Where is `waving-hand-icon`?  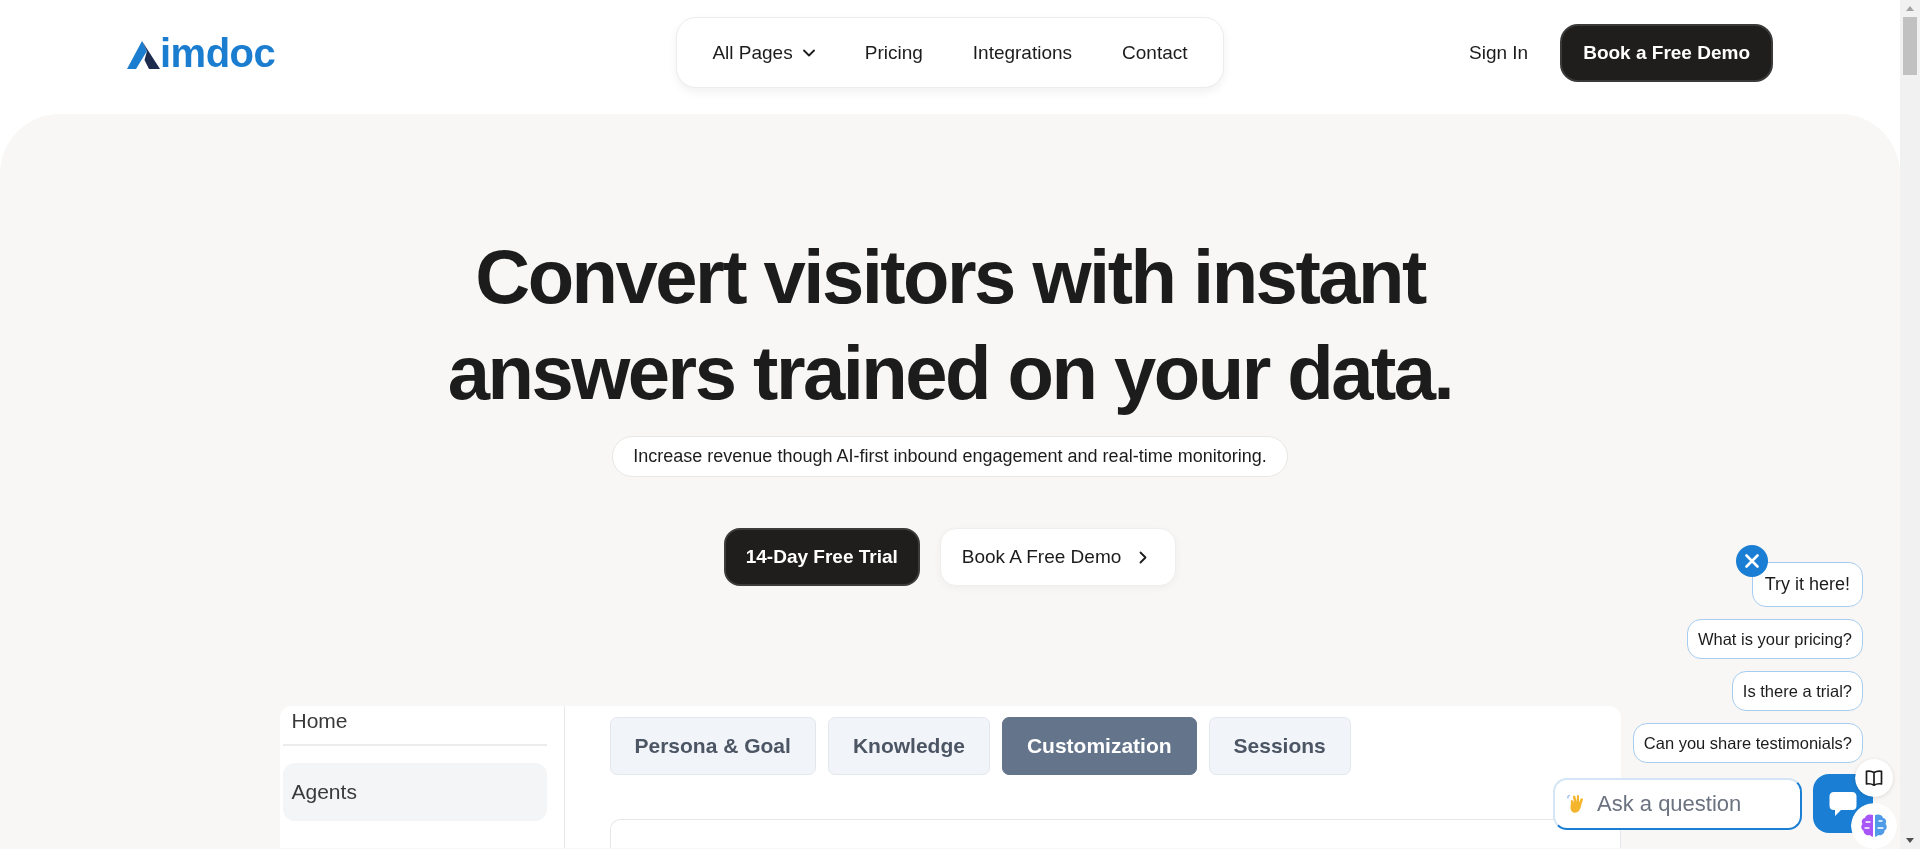
waving-hand-icon is located at coordinates (1576, 803).